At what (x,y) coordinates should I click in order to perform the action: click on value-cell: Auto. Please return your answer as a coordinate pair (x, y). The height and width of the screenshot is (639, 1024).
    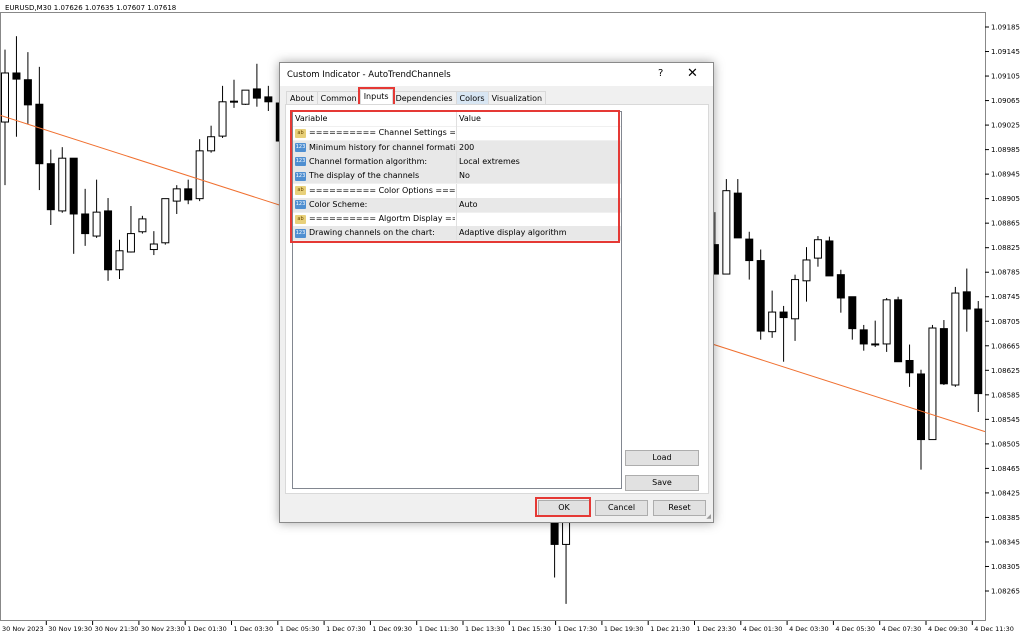
    Looking at the image, I should click on (468, 205).